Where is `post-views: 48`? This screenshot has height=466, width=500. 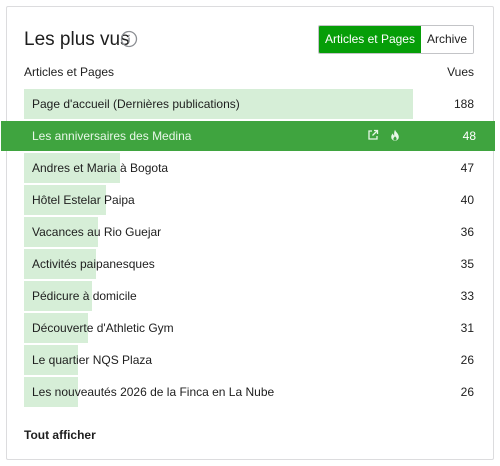 post-views: 48 is located at coordinates (469, 136).